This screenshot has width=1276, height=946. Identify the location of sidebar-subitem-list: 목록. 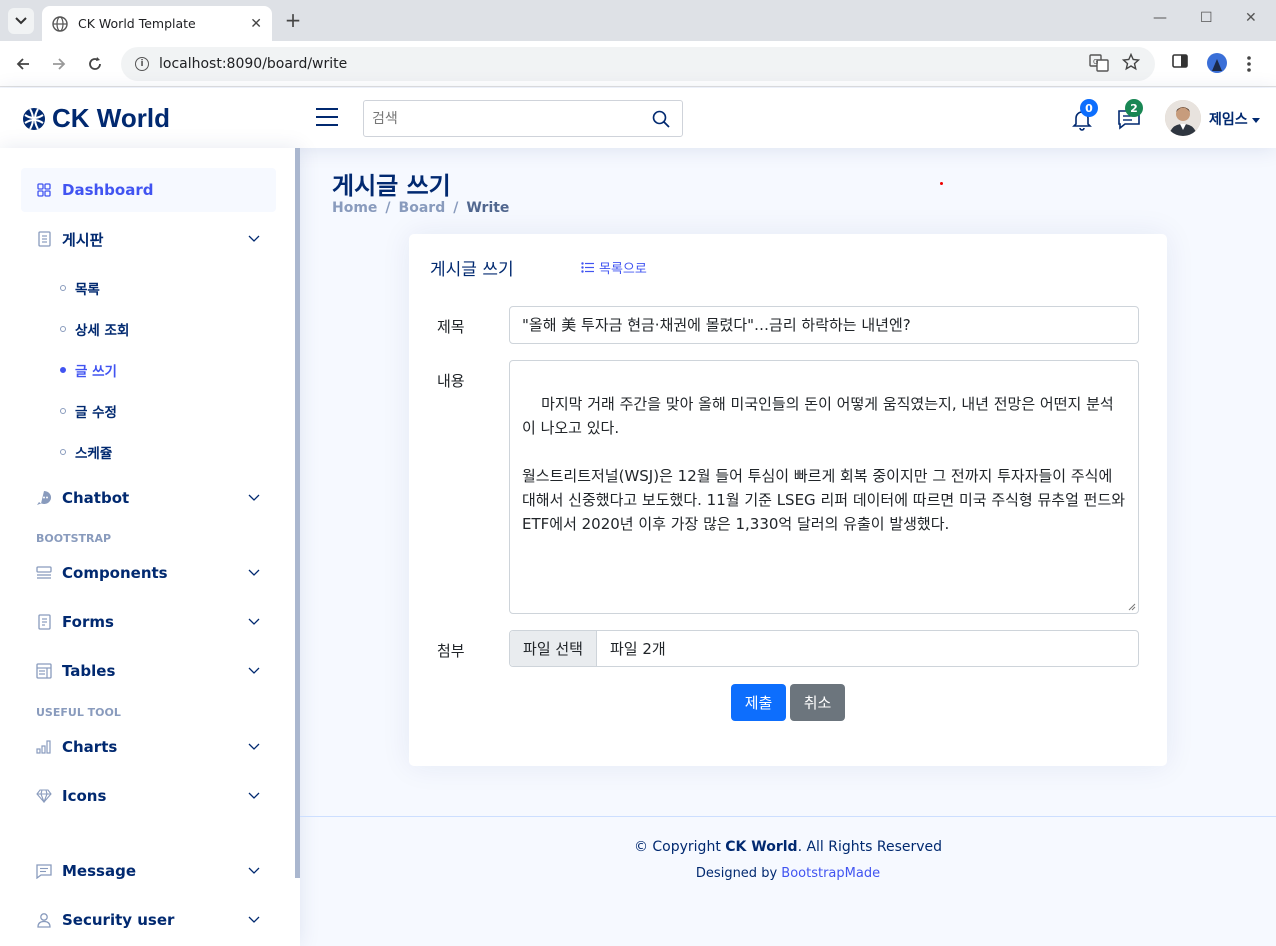
(80, 288).